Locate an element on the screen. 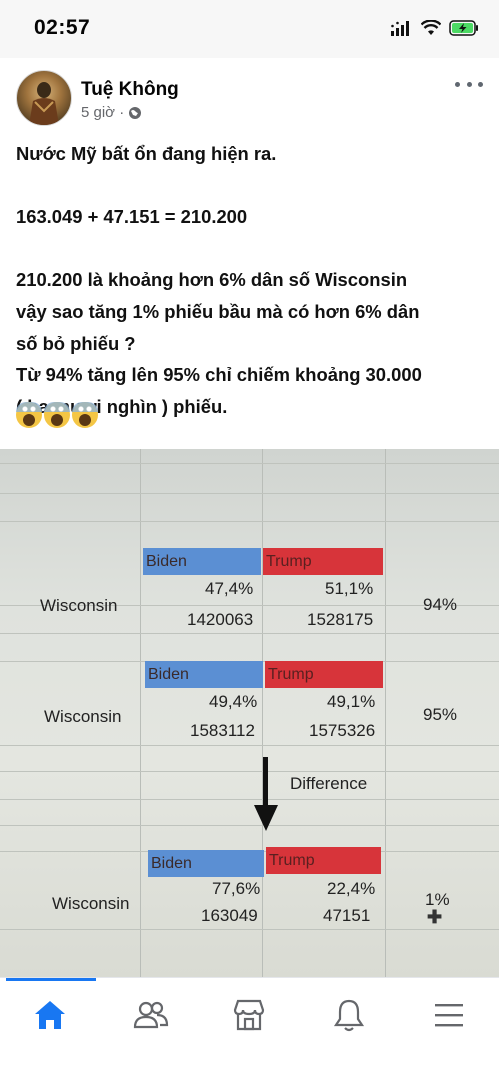 This screenshot has width=499, height=1081. biden-votes: 1583112 is located at coordinates (222, 730).